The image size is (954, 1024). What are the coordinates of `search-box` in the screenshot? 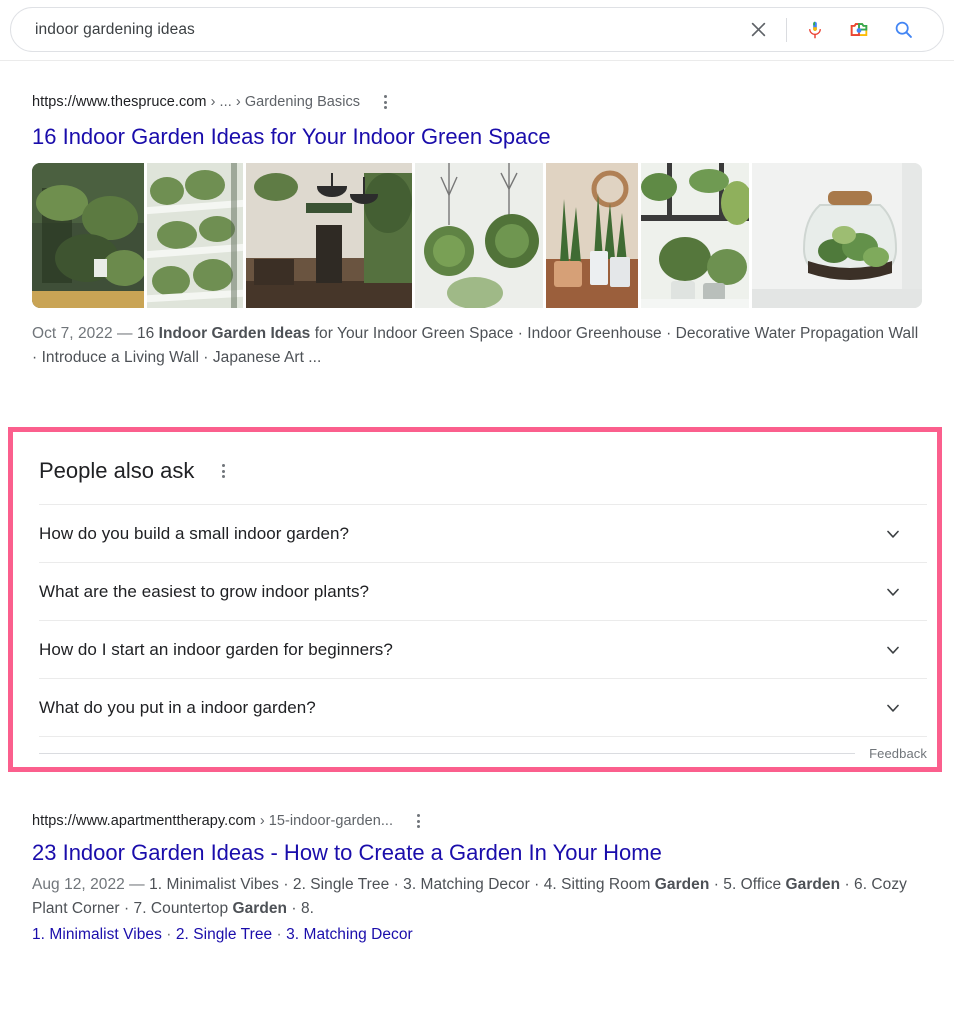 It's located at (477, 29).